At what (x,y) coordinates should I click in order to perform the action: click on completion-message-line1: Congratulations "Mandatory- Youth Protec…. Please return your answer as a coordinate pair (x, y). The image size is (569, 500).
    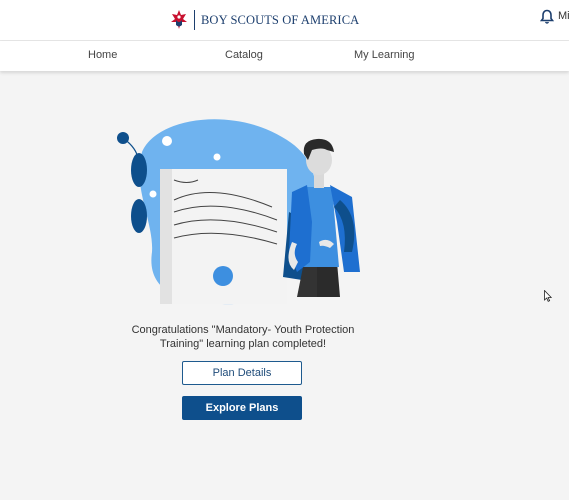
    Looking at the image, I should click on (243, 330).